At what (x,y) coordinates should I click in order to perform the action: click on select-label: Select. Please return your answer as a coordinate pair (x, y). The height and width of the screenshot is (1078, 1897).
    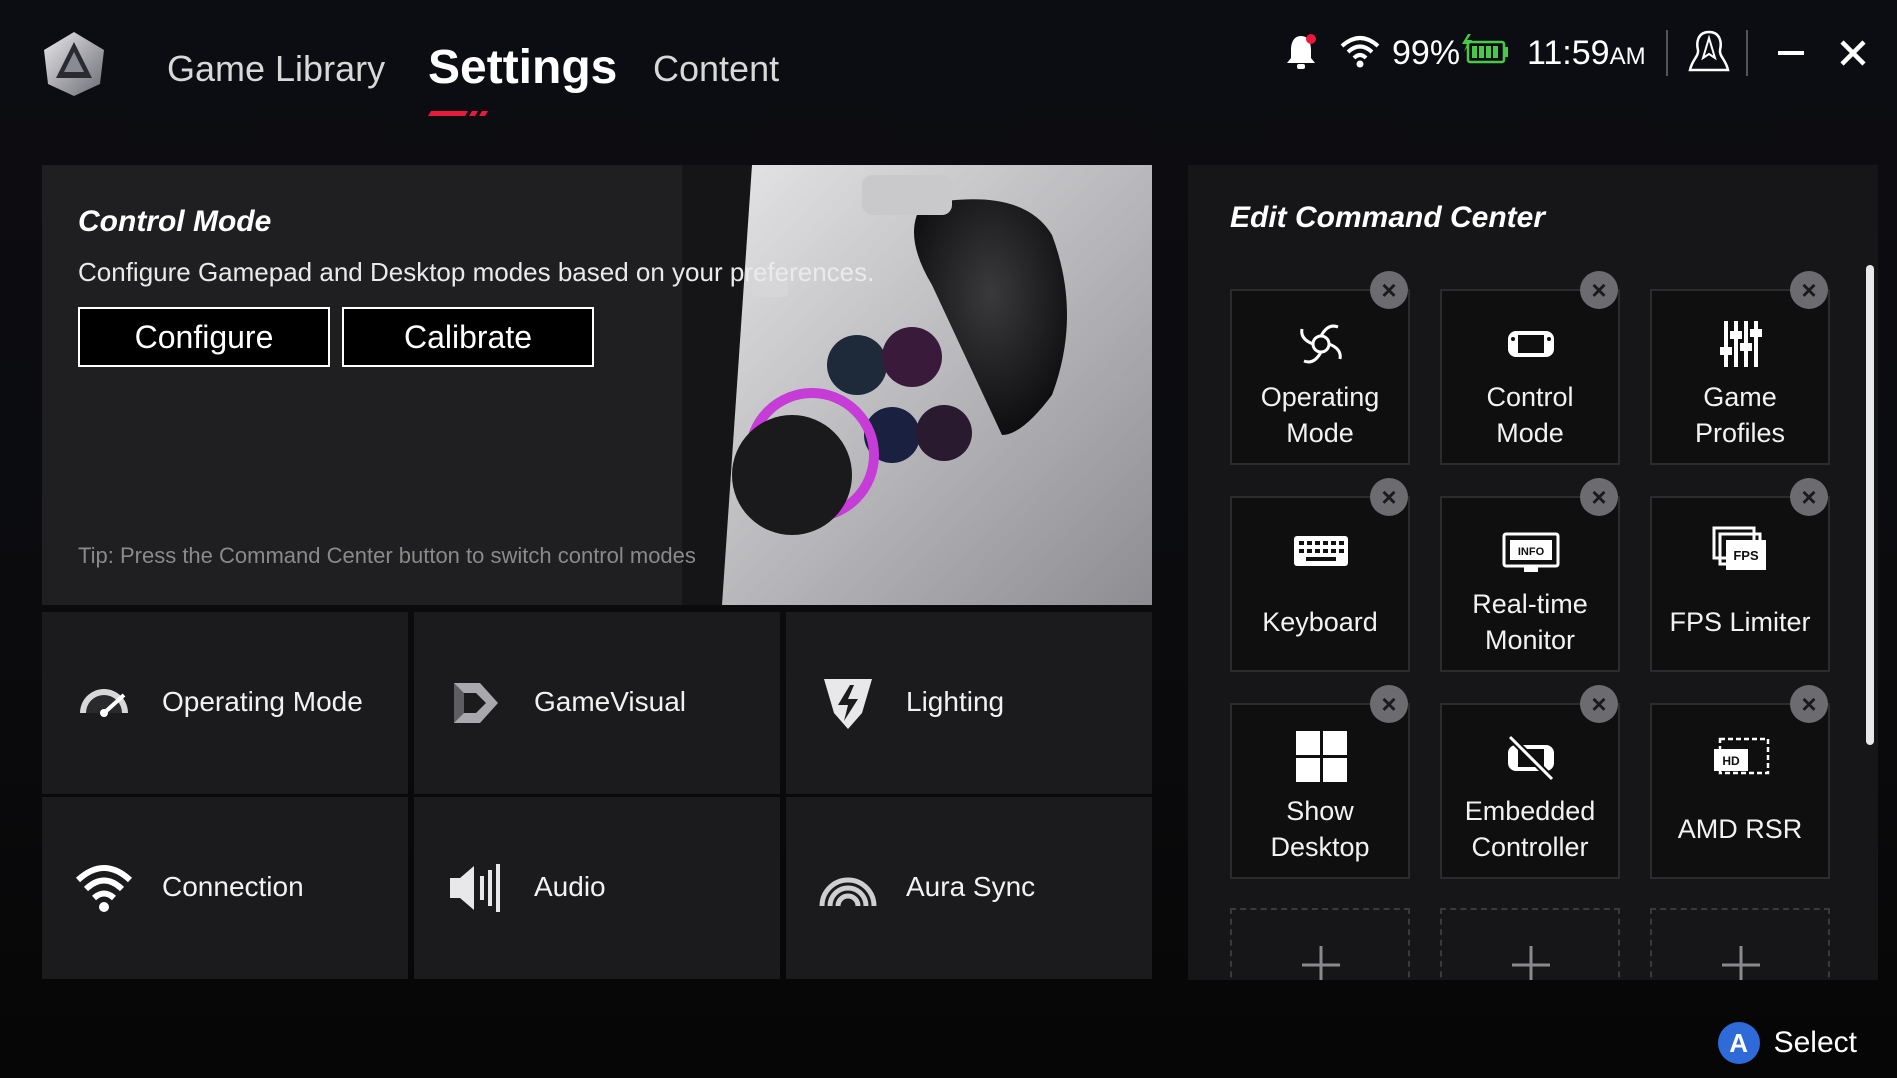
    Looking at the image, I should click on (1815, 1042).